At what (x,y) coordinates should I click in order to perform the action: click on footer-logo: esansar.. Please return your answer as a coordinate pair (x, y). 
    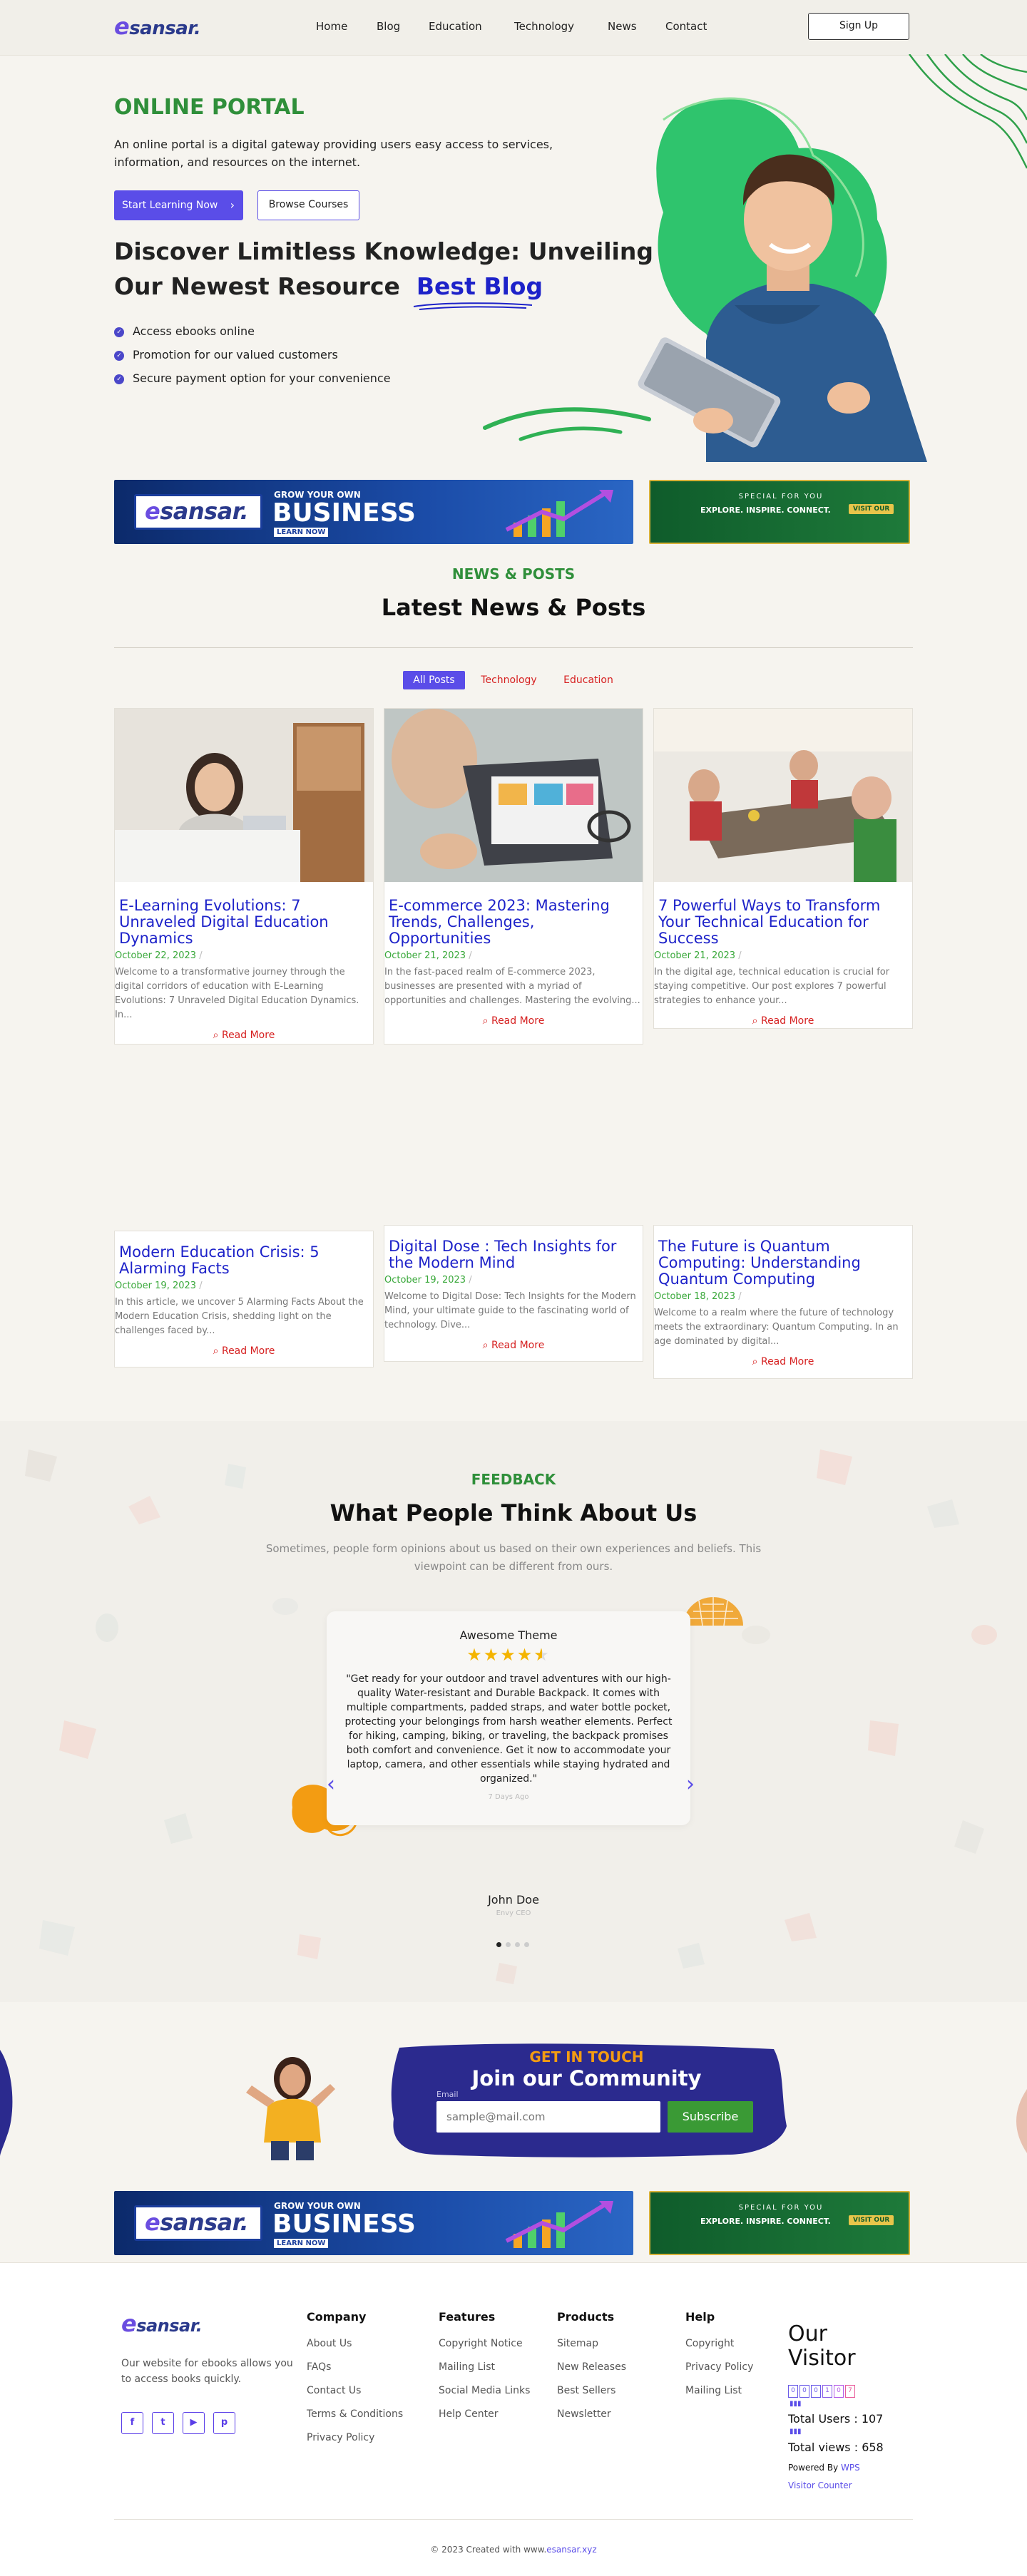
    Looking at the image, I should click on (162, 2323).